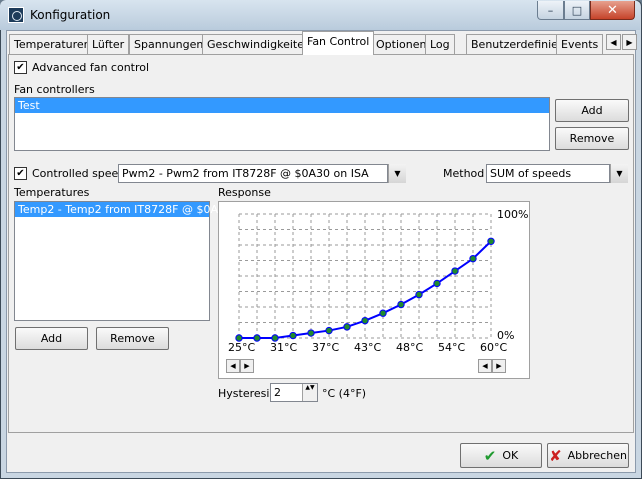  Describe the element at coordinates (52, 192) in the screenshot. I see `temperatures-label: Temperatures` at that location.